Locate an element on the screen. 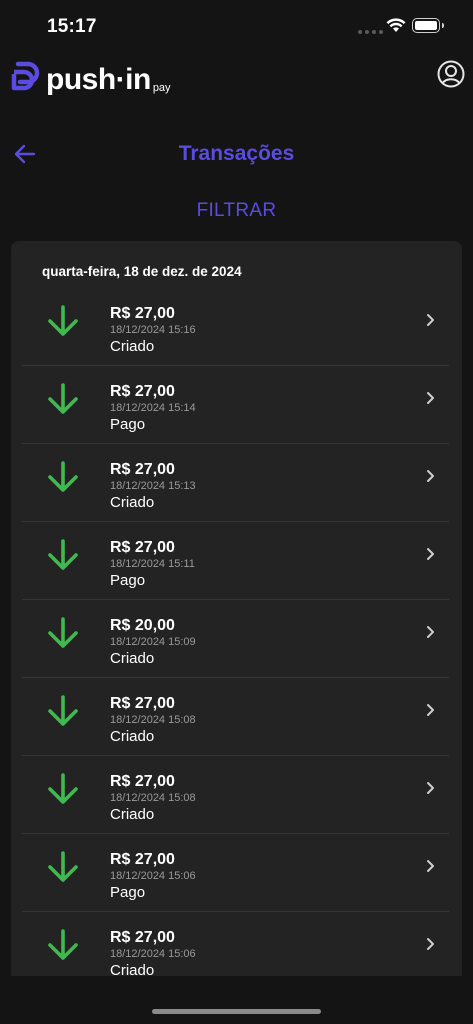 The width and height of the screenshot is (473, 1024). brand-name: push·in is located at coordinates (98, 79).